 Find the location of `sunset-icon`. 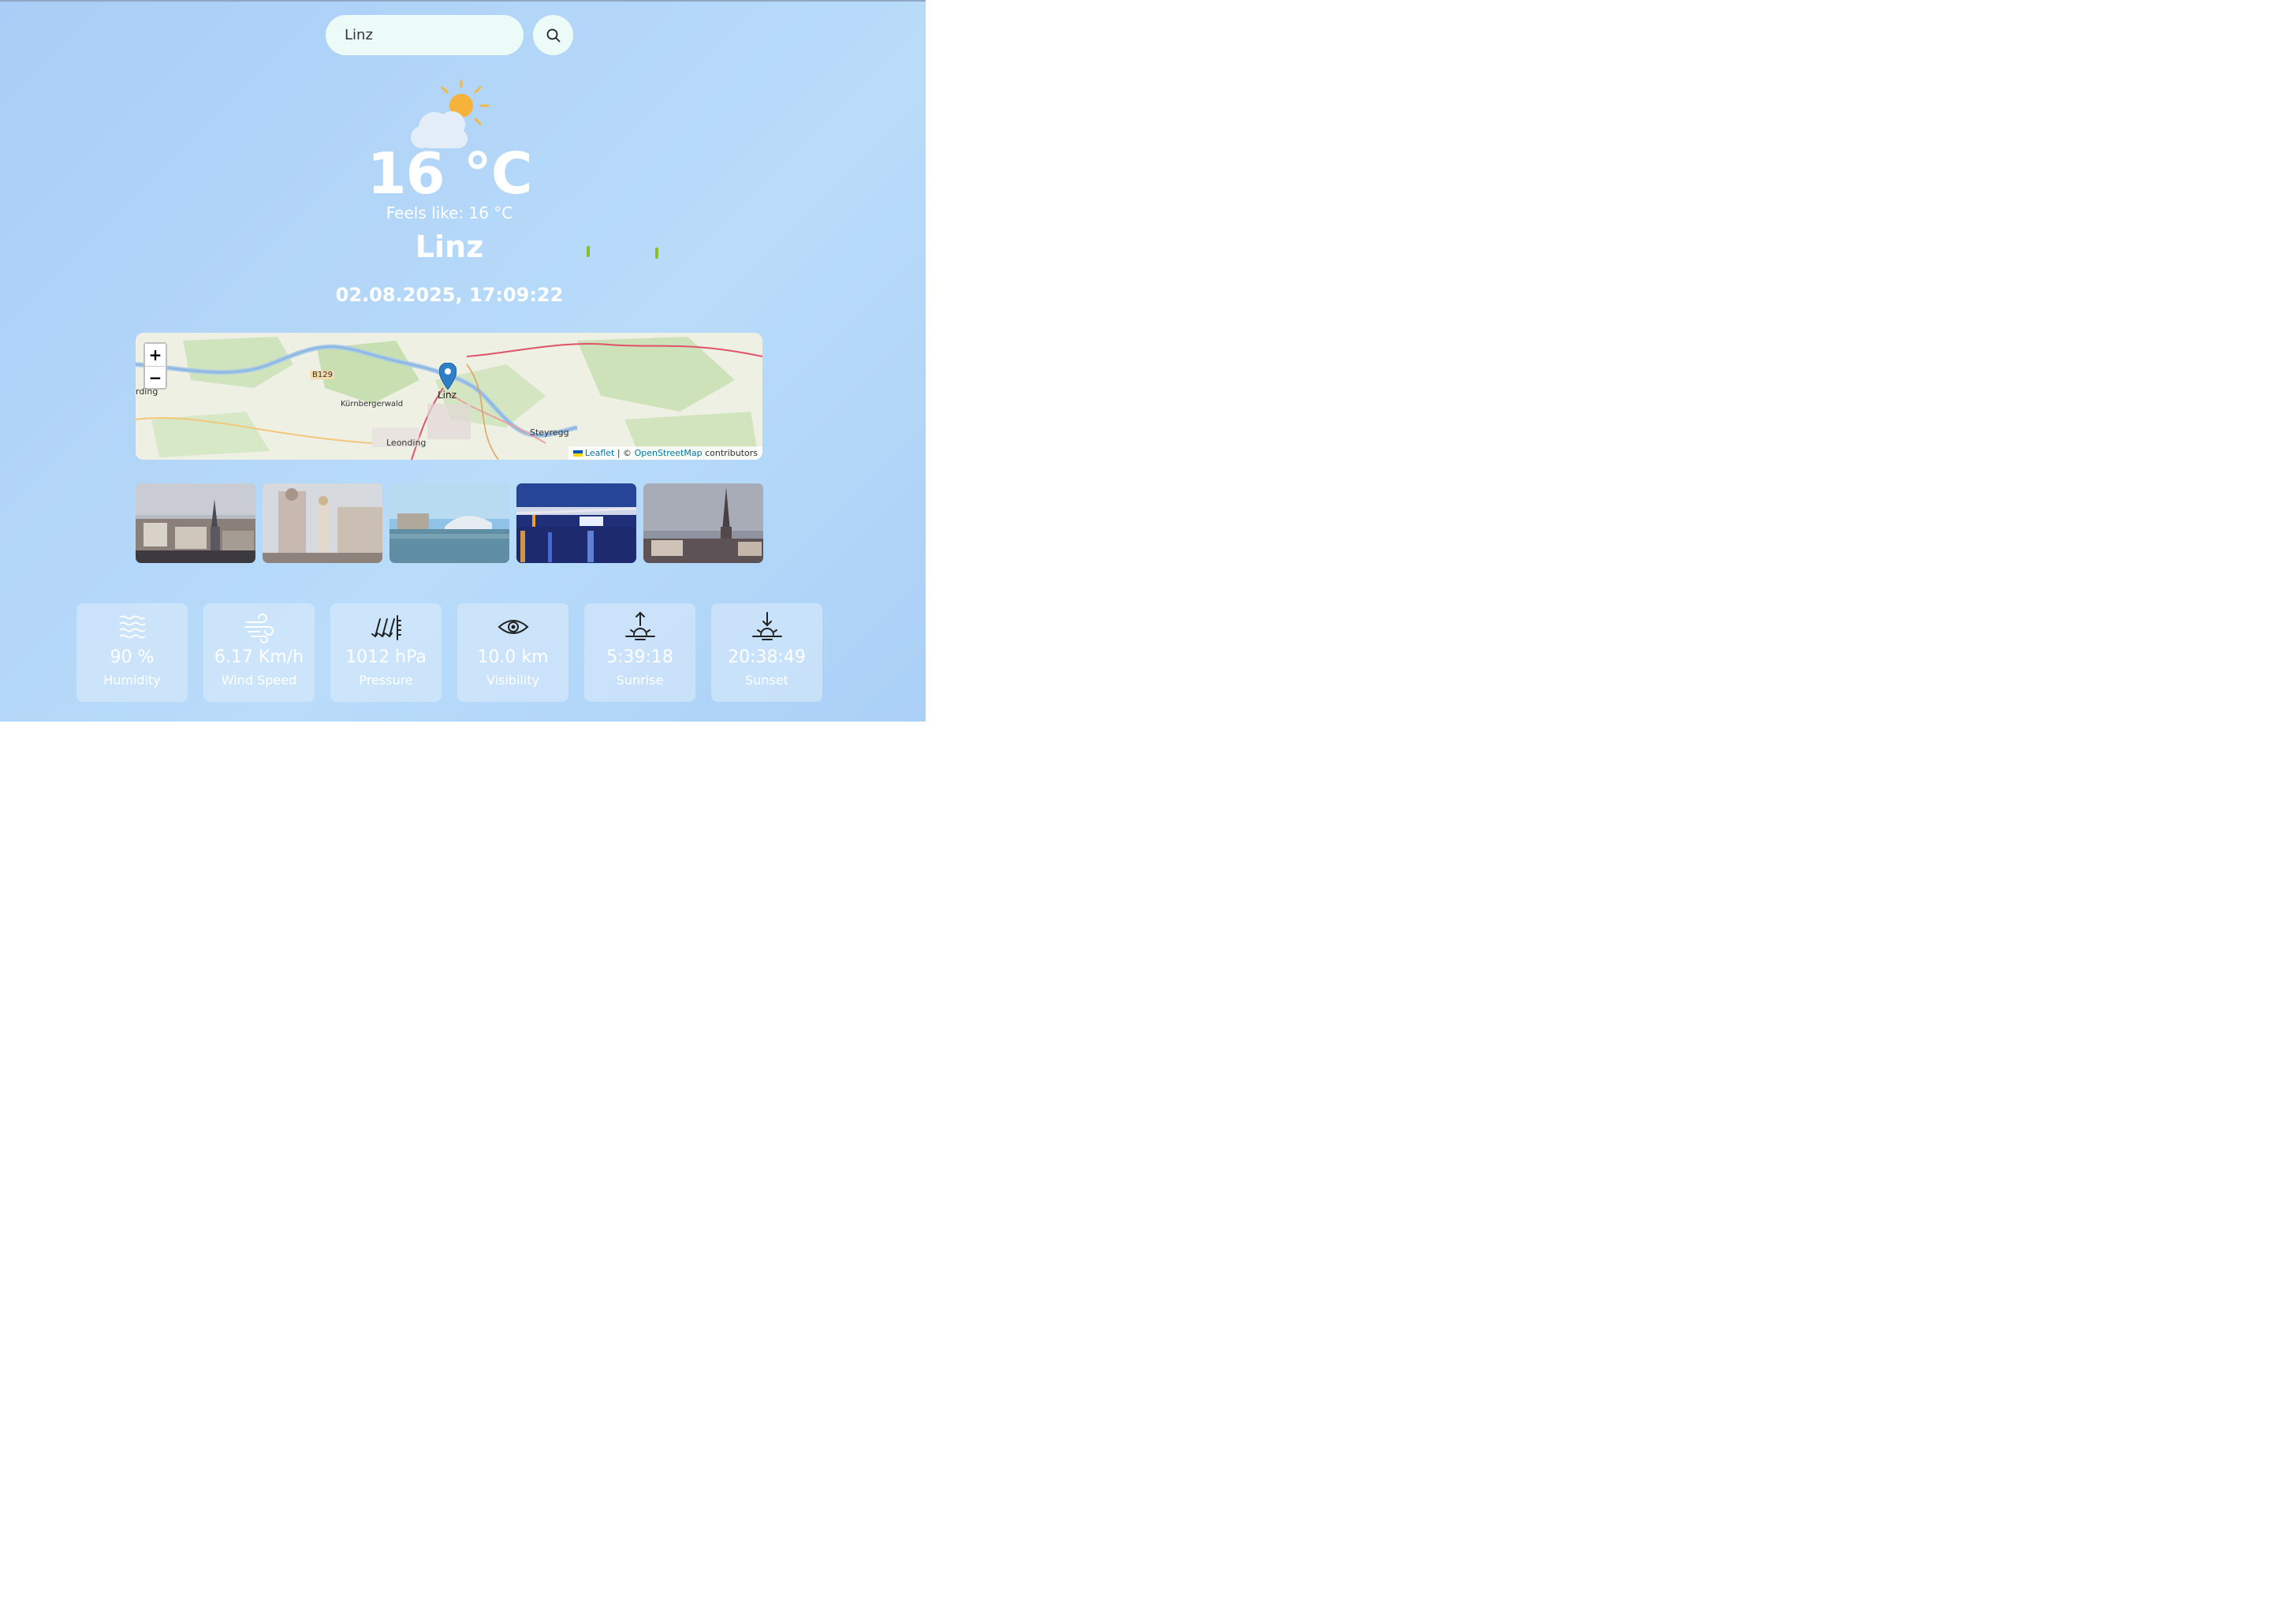

sunset-icon is located at coordinates (766, 626).